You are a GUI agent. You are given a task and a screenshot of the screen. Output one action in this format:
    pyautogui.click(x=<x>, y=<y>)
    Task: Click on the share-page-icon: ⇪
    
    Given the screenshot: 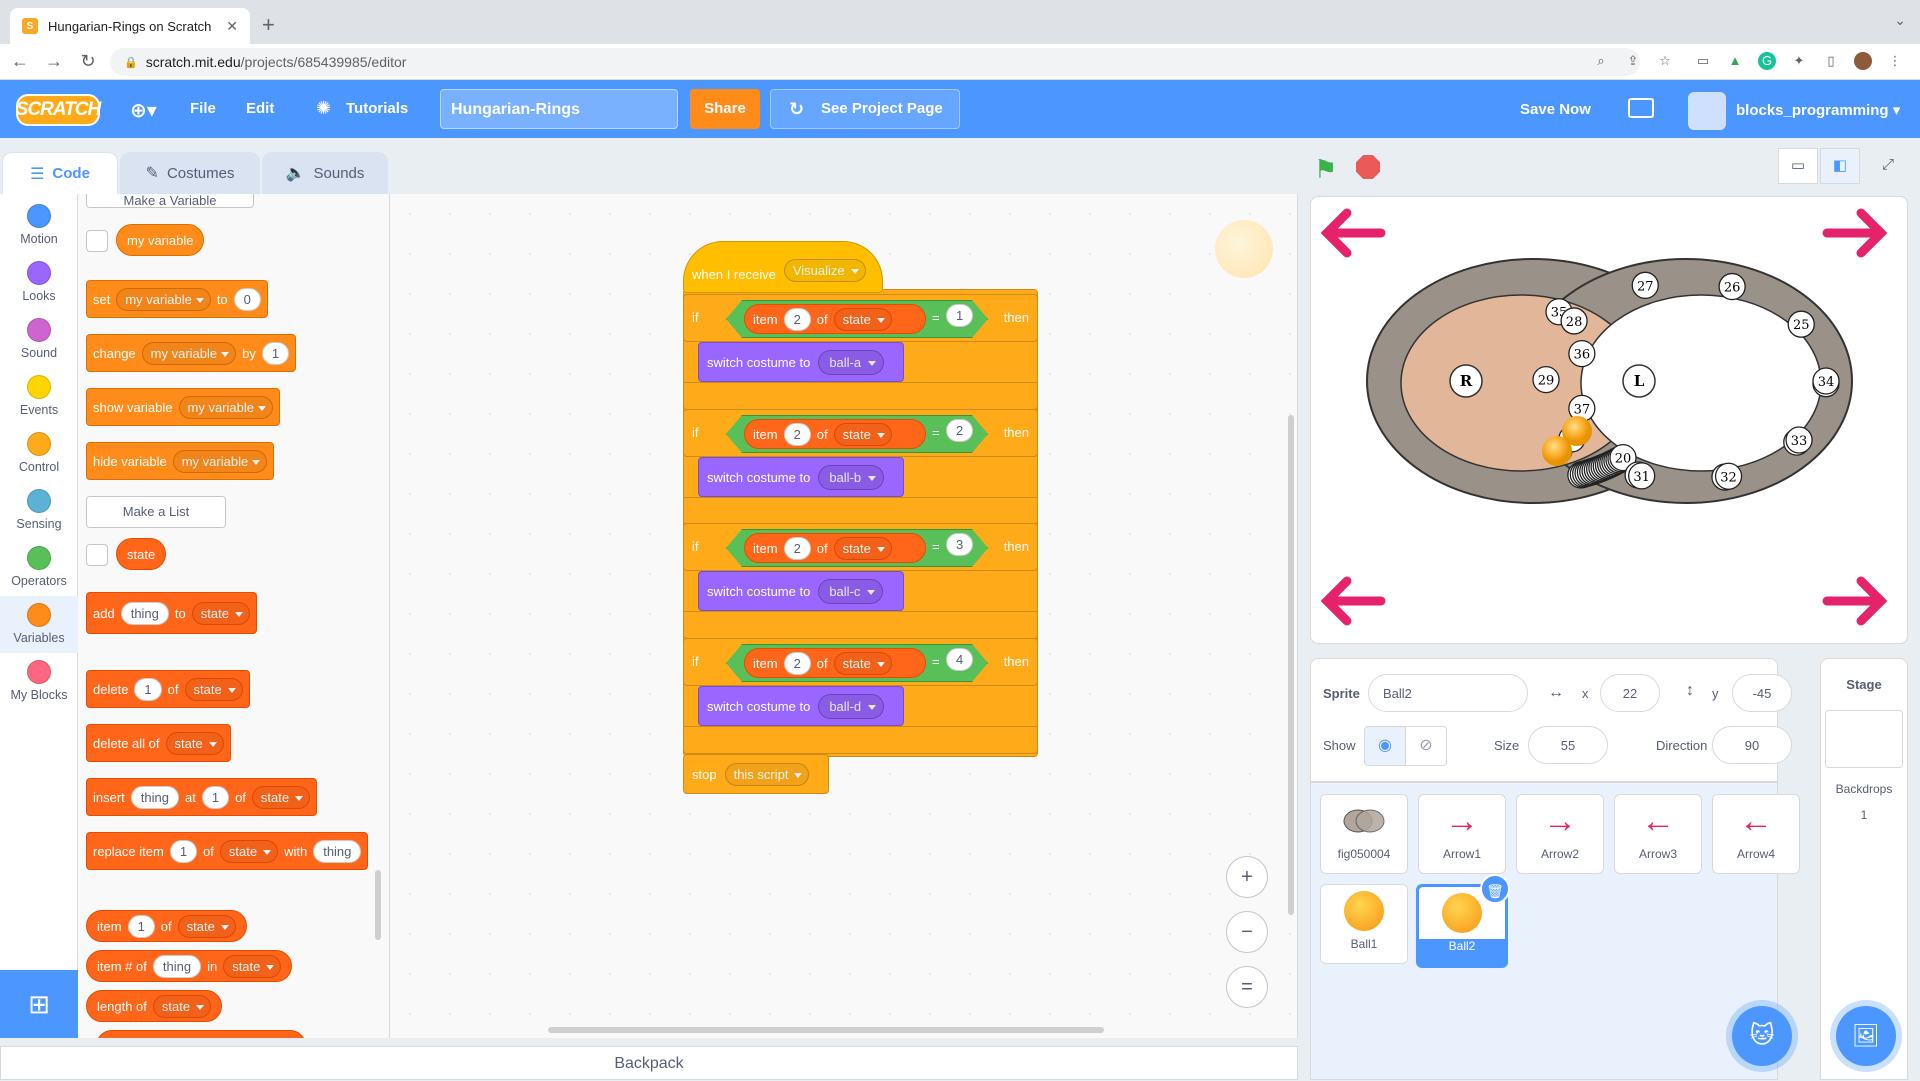 What is the action you would take?
    pyautogui.click(x=1633, y=61)
    